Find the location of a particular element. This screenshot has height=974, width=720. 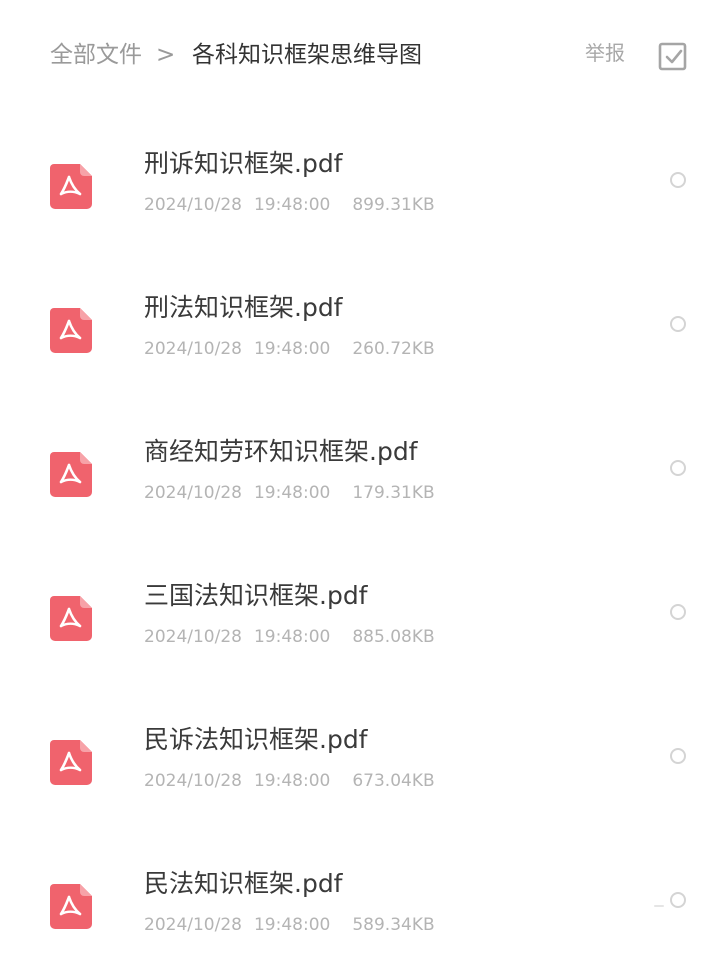

file-name: 三国法知识框架.pdf is located at coordinates (256, 595).